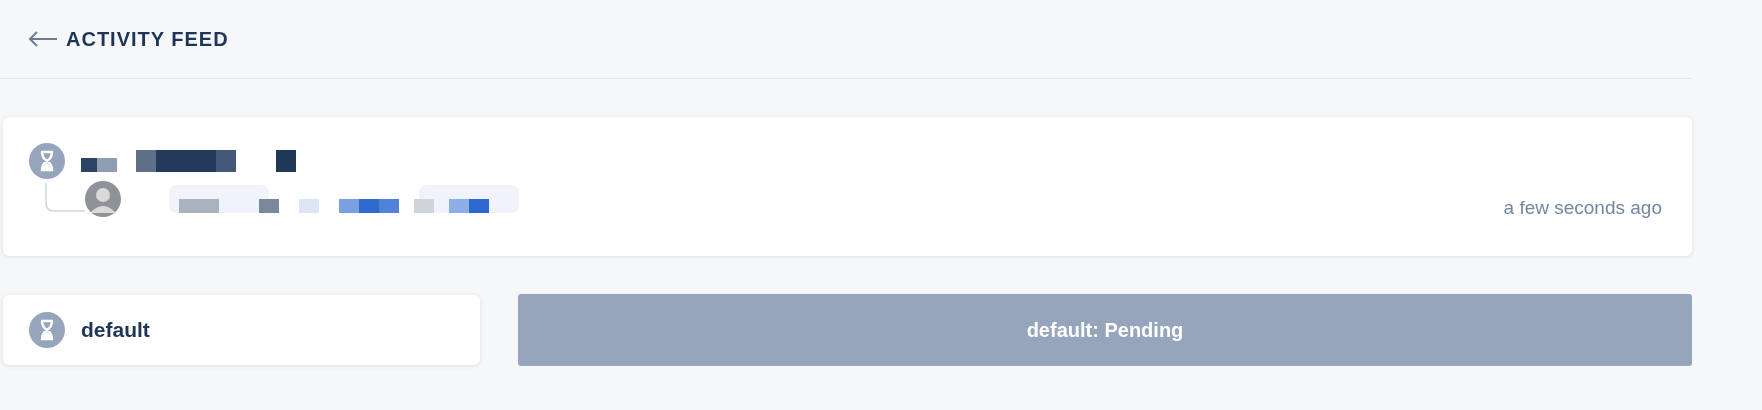  What do you see at coordinates (65, 199) in the screenshot?
I see `connector-line` at bounding box center [65, 199].